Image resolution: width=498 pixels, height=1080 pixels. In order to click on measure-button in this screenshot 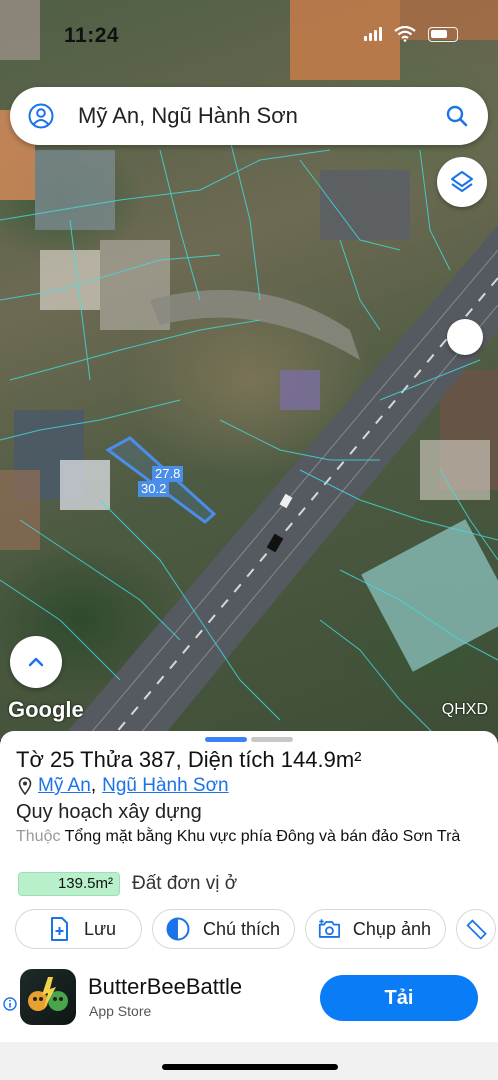, I will do `click(476, 929)`.